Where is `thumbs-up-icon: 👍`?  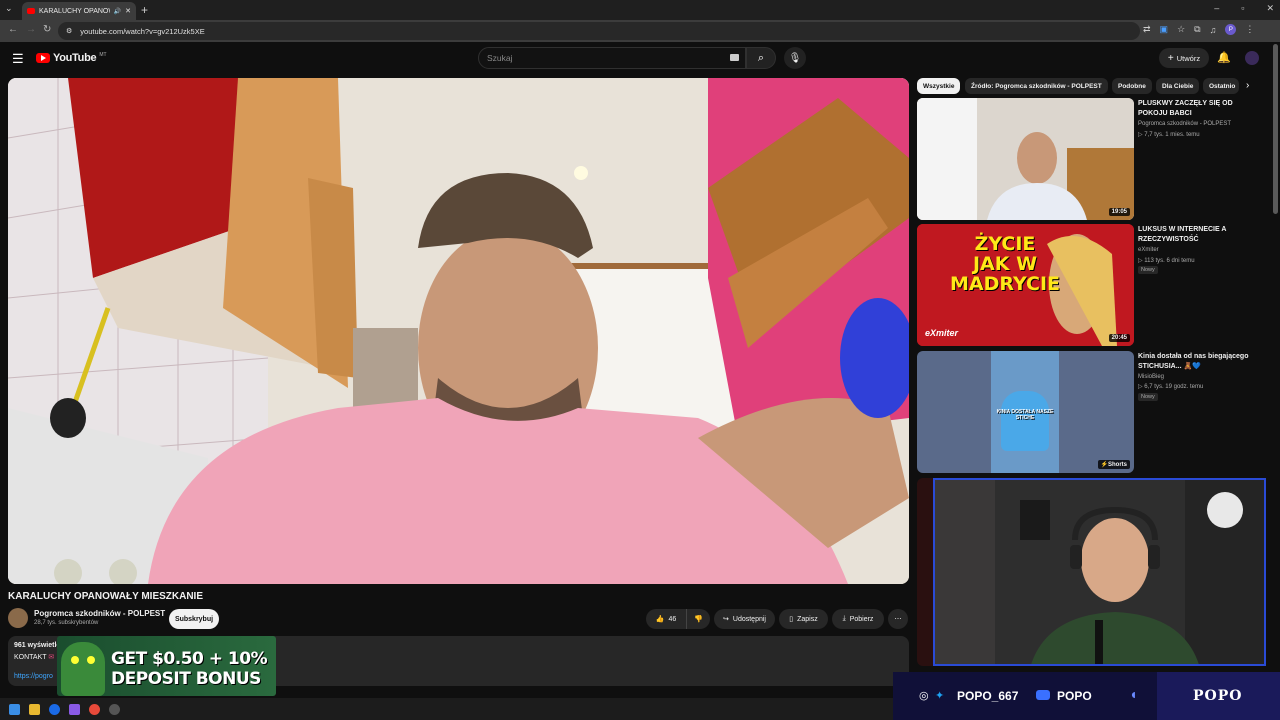 thumbs-up-icon: 👍 is located at coordinates (660, 619).